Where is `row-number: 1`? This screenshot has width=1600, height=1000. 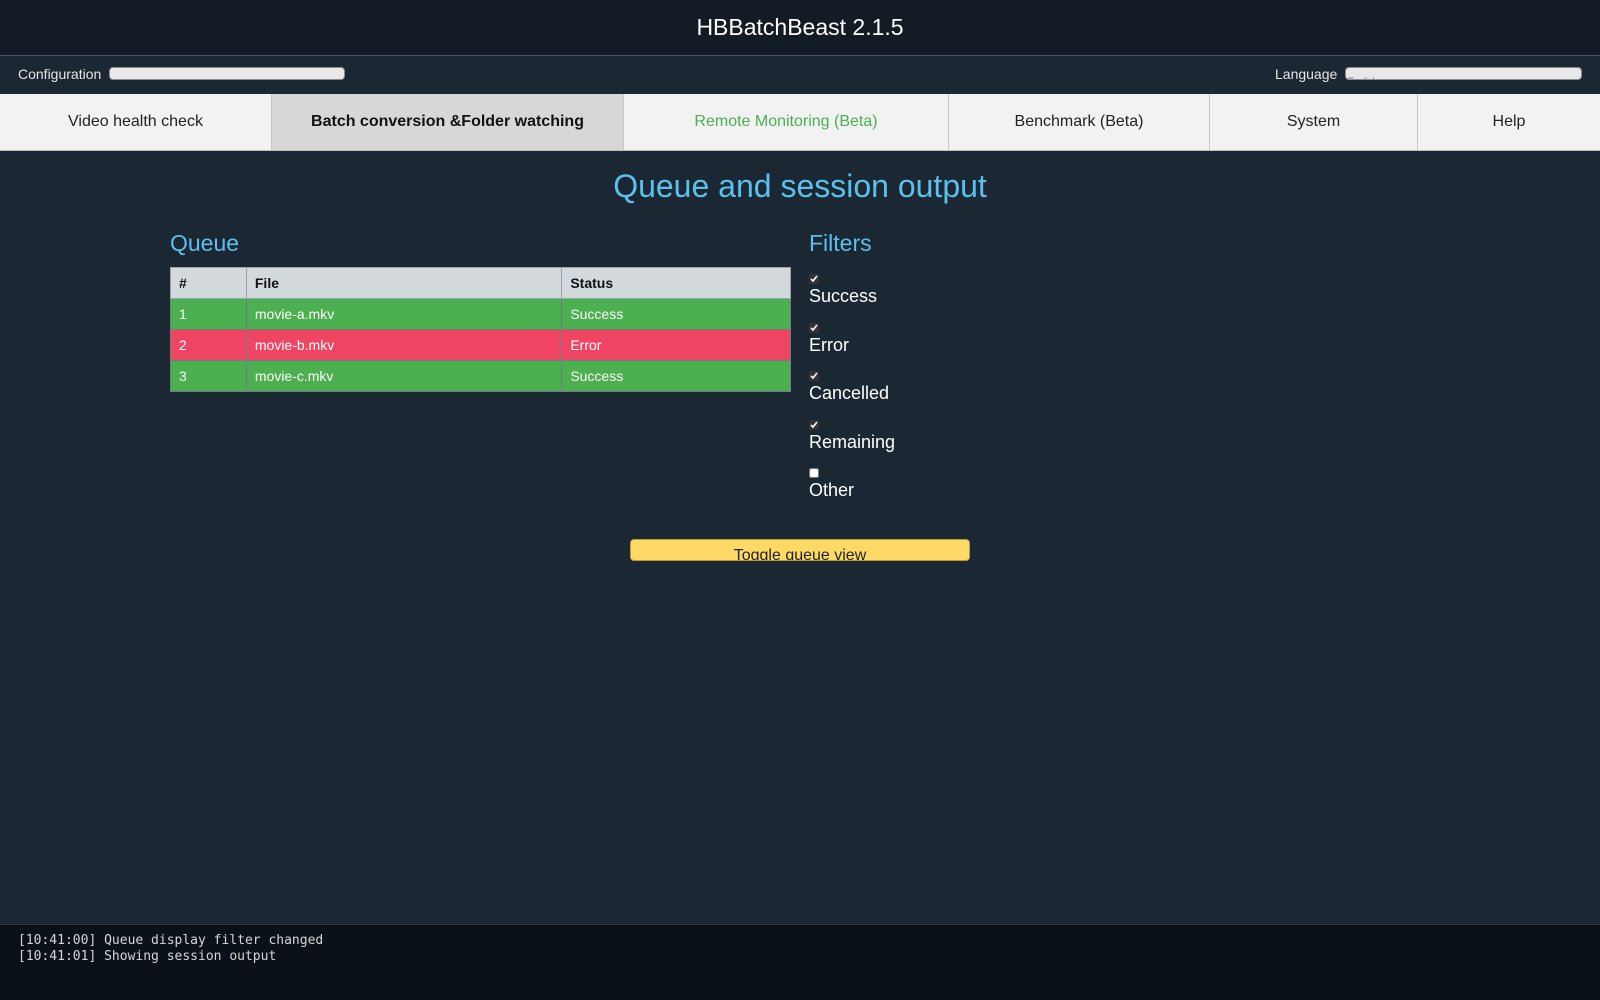 row-number: 1 is located at coordinates (208, 314).